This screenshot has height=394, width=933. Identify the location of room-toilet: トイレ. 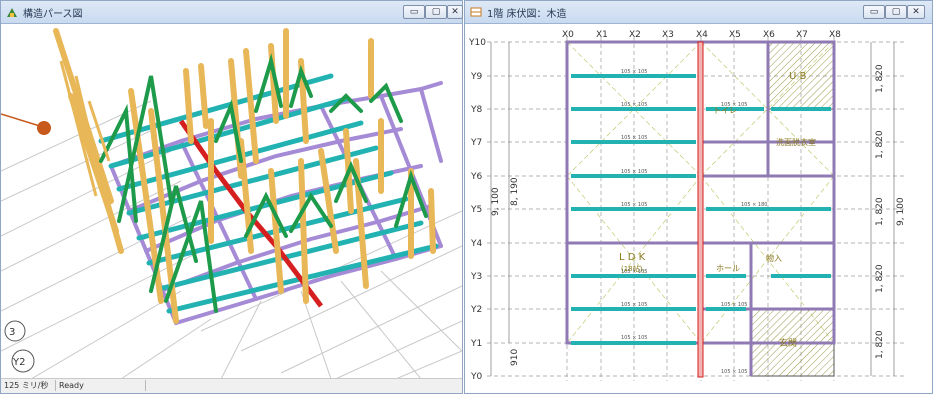
(725, 110).